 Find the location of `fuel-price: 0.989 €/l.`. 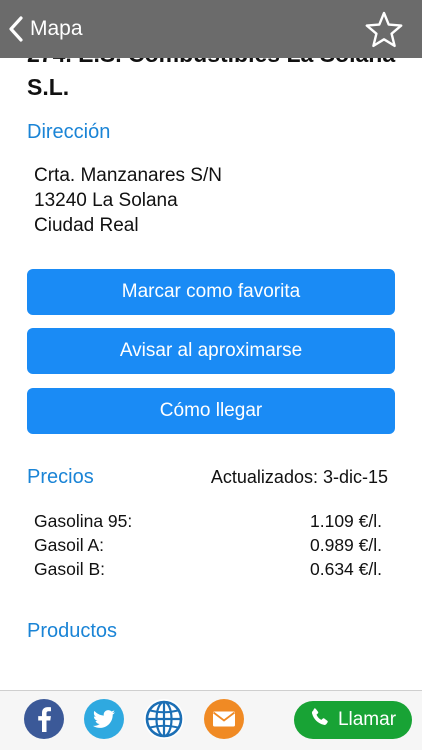

fuel-price: 0.989 €/l. is located at coordinates (346, 545).